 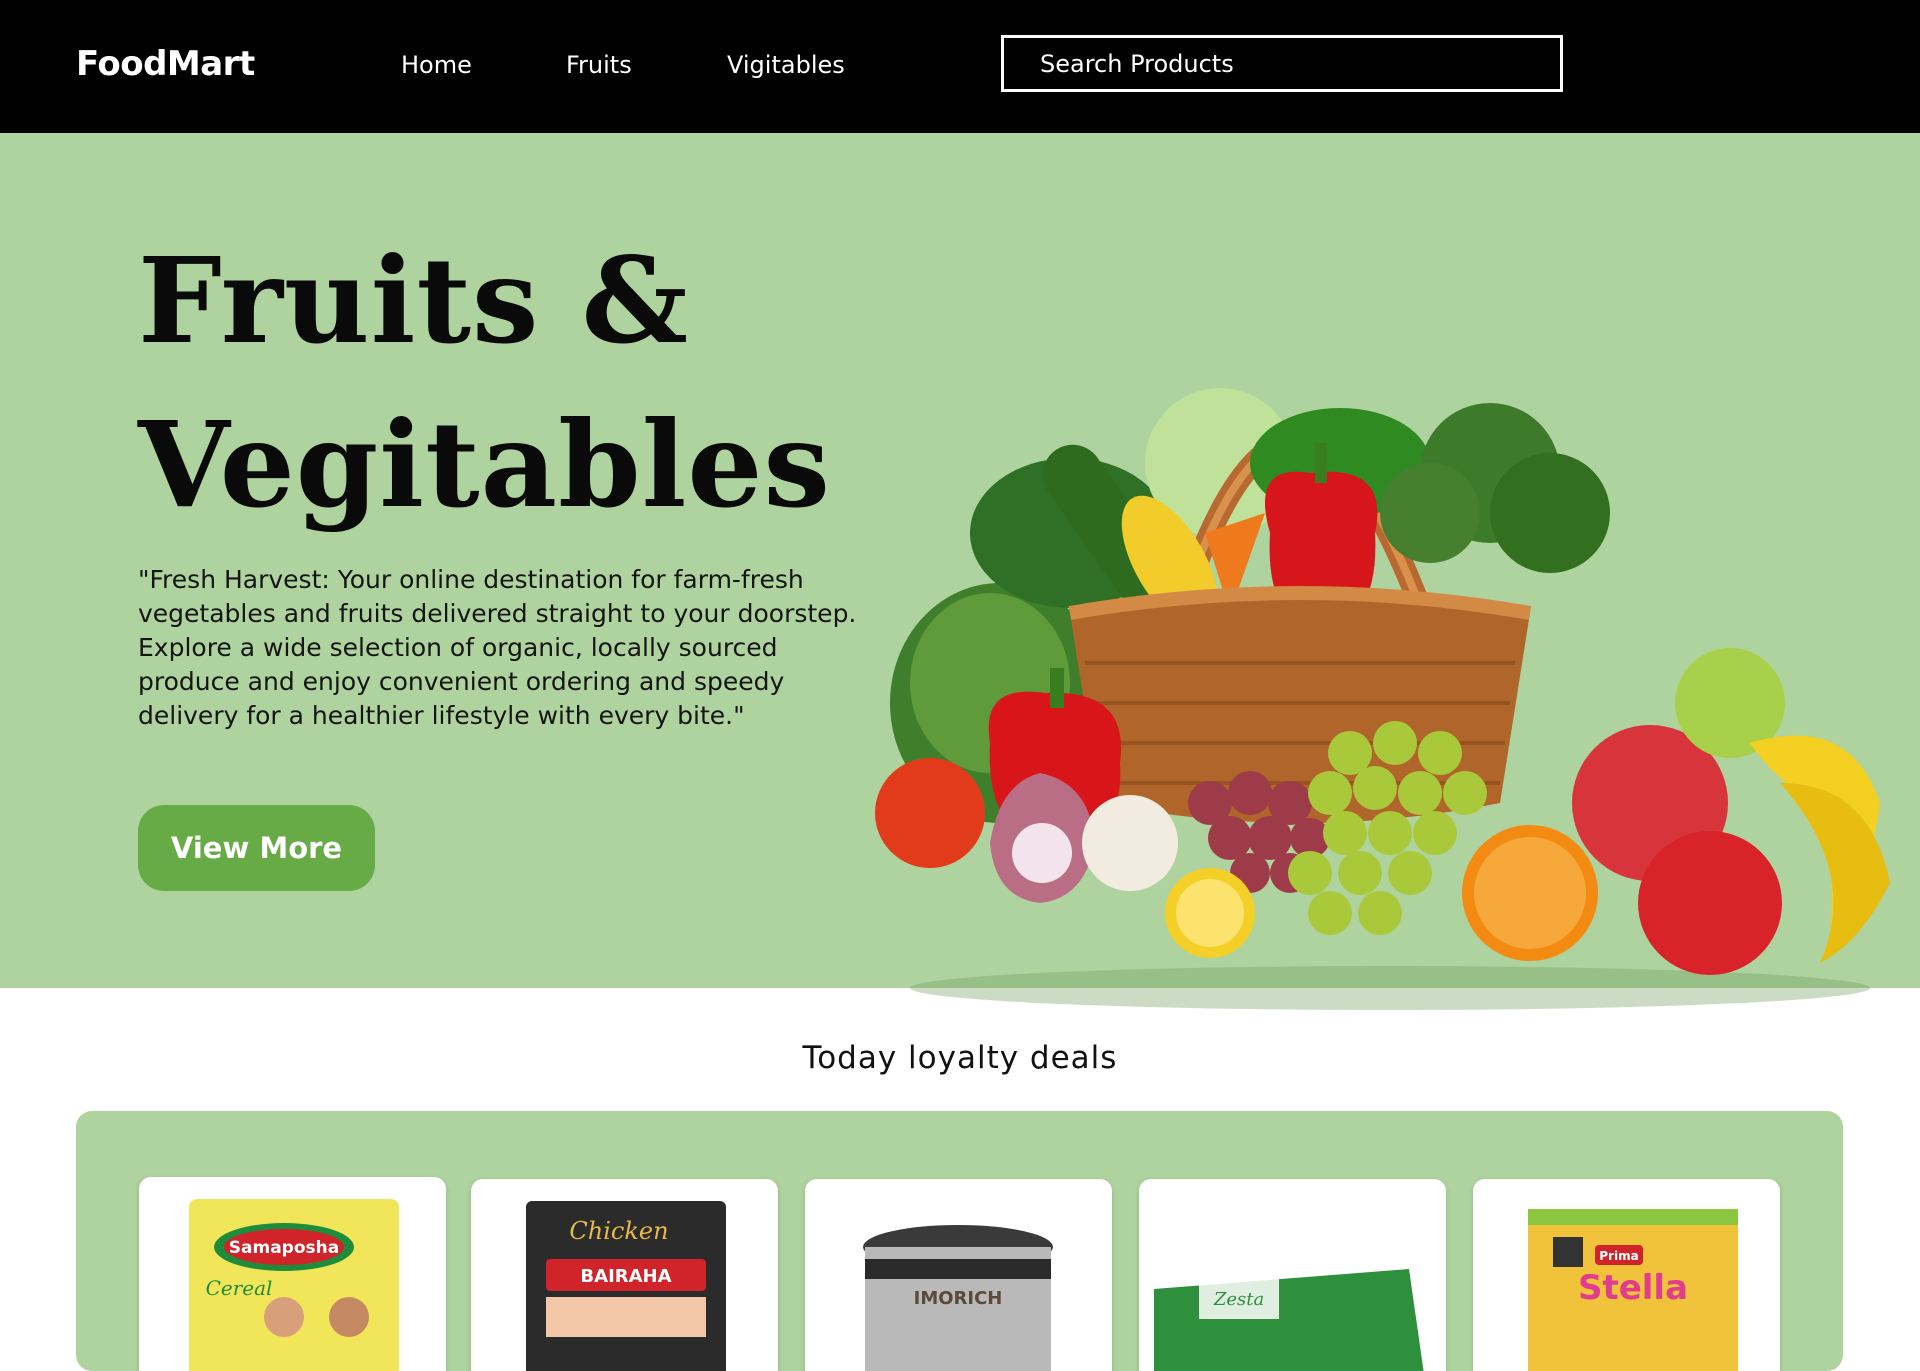 I want to click on hero-title-line-2: Vegitables, so click(x=484, y=464).